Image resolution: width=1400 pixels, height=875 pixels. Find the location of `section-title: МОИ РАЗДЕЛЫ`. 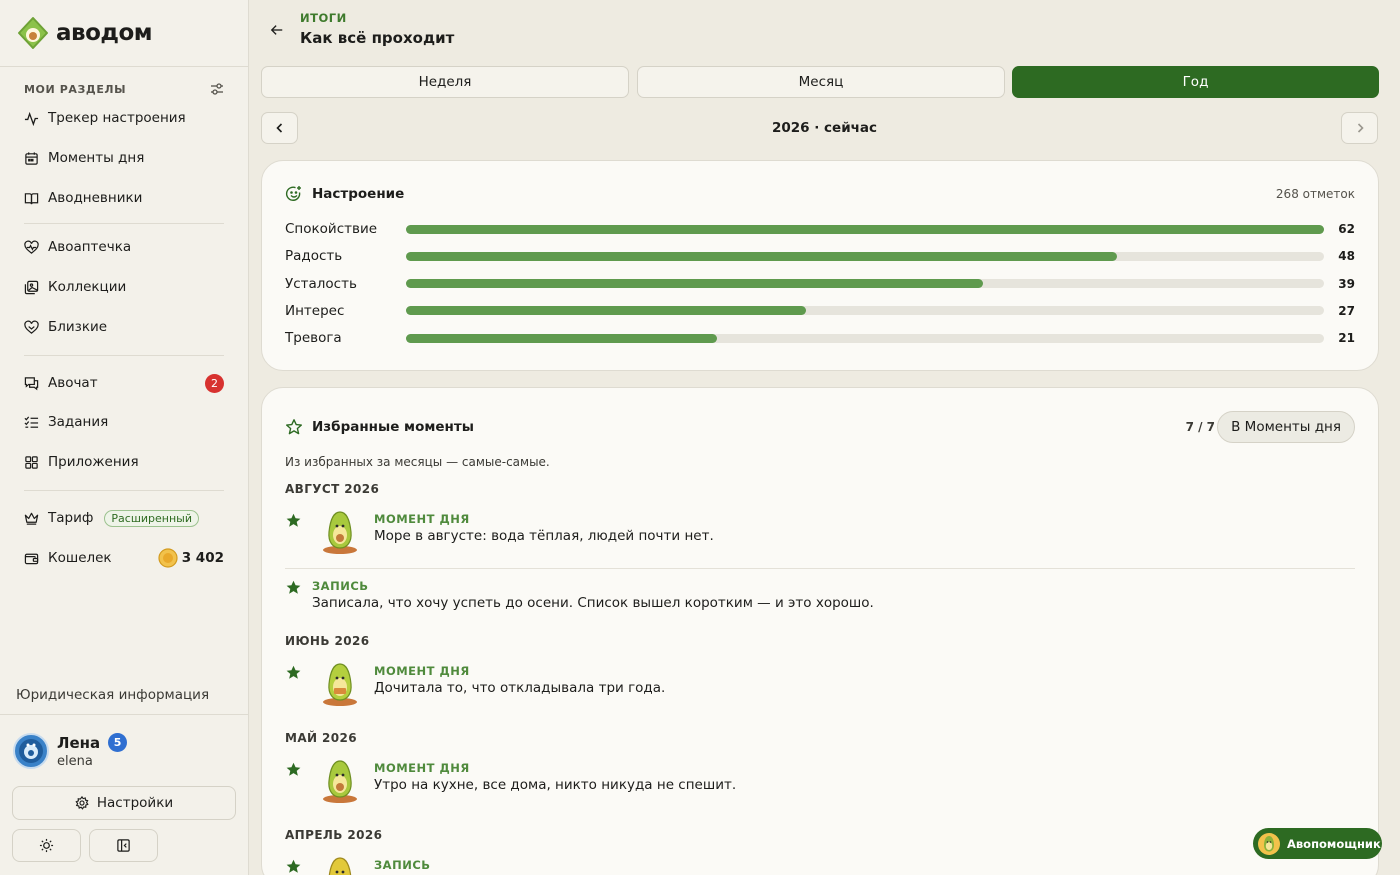

section-title: МОИ РАЗДЕЛЫ is located at coordinates (75, 89).